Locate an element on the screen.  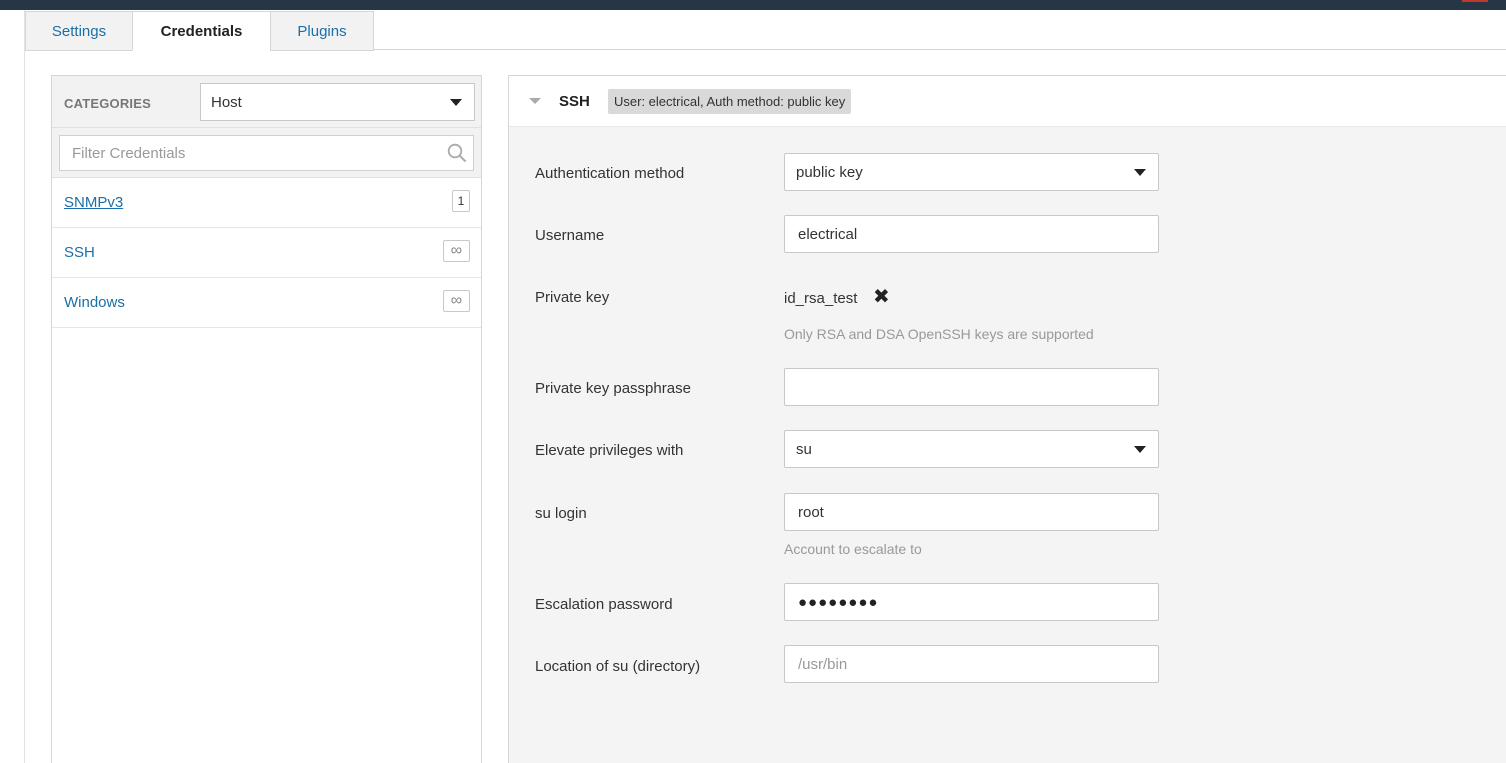
list-item-ssh: SSH ∞ is located at coordinates (266, 253).